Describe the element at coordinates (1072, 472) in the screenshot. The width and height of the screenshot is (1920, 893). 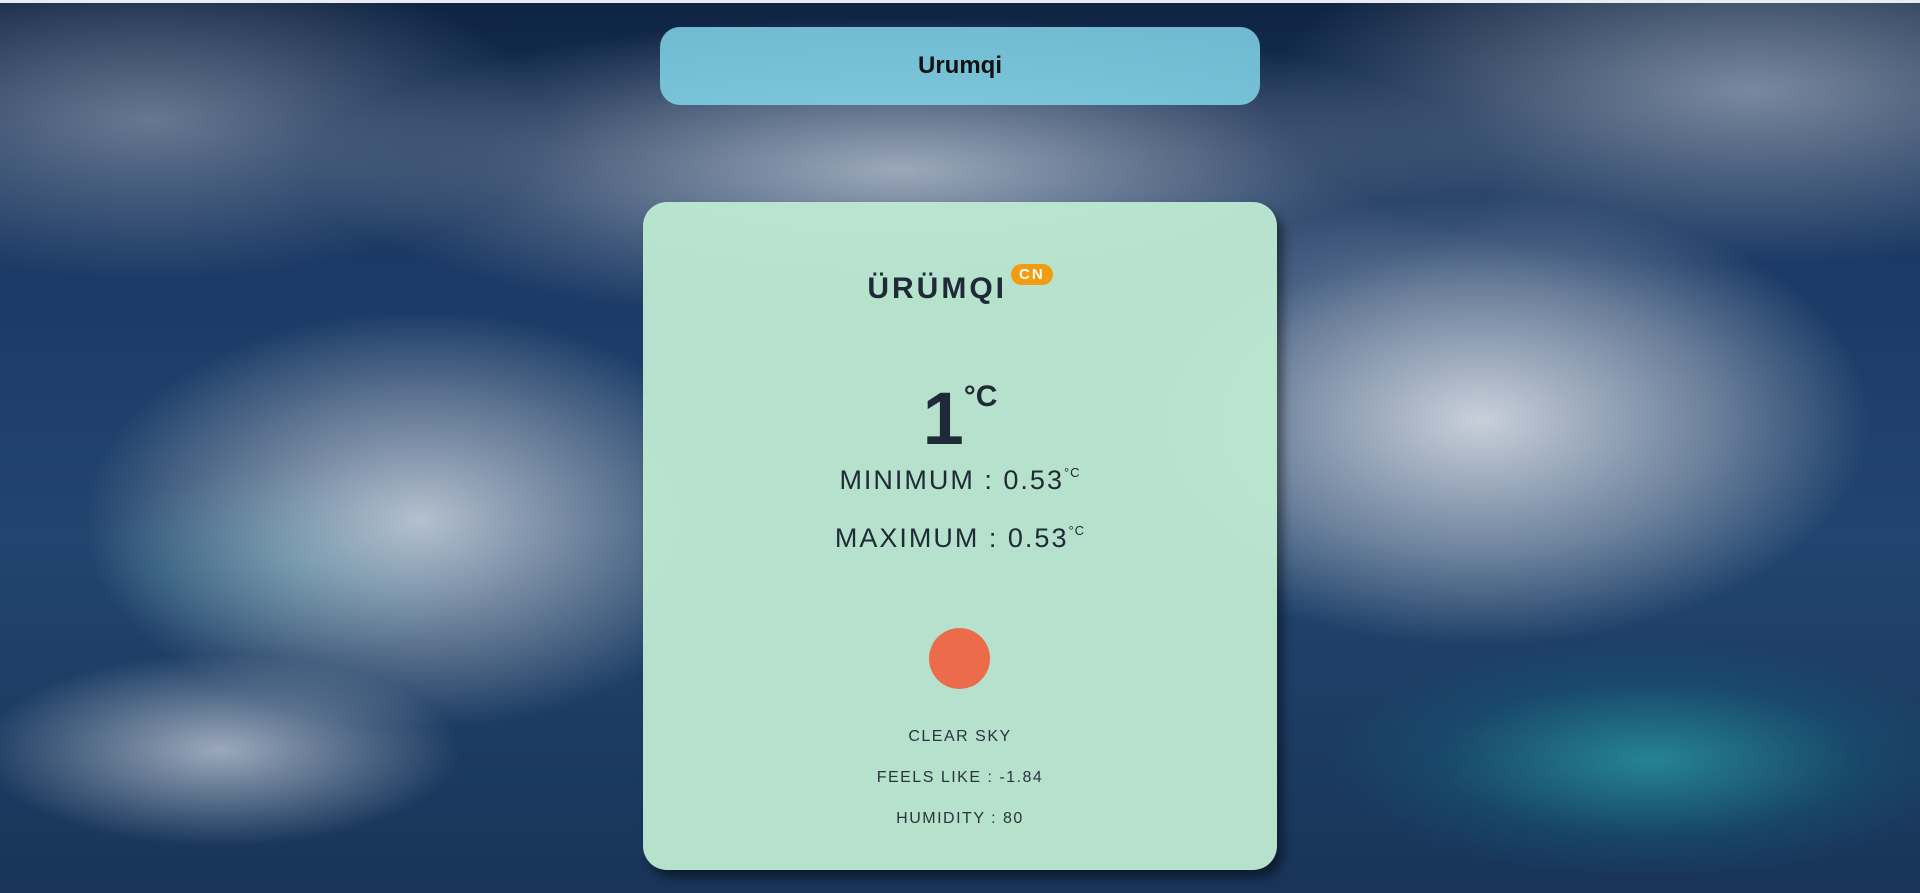
I see `minimum-unit: °C` at that location.